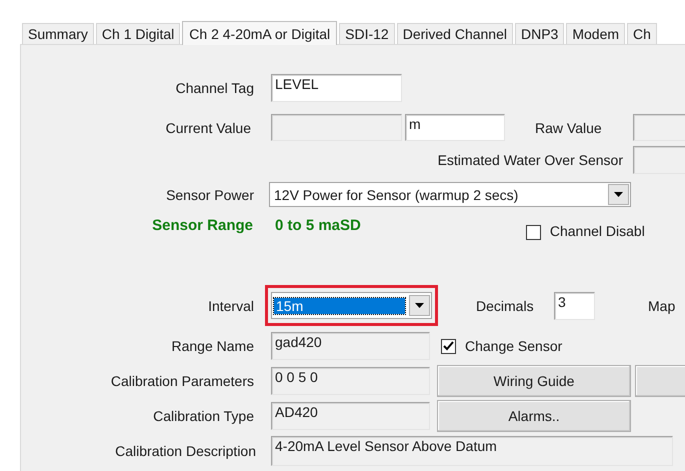  What do you see at coordinates (336, 88) in the screenshot?
I see `text-field: LEVEL` at bounding box center [336, 88].